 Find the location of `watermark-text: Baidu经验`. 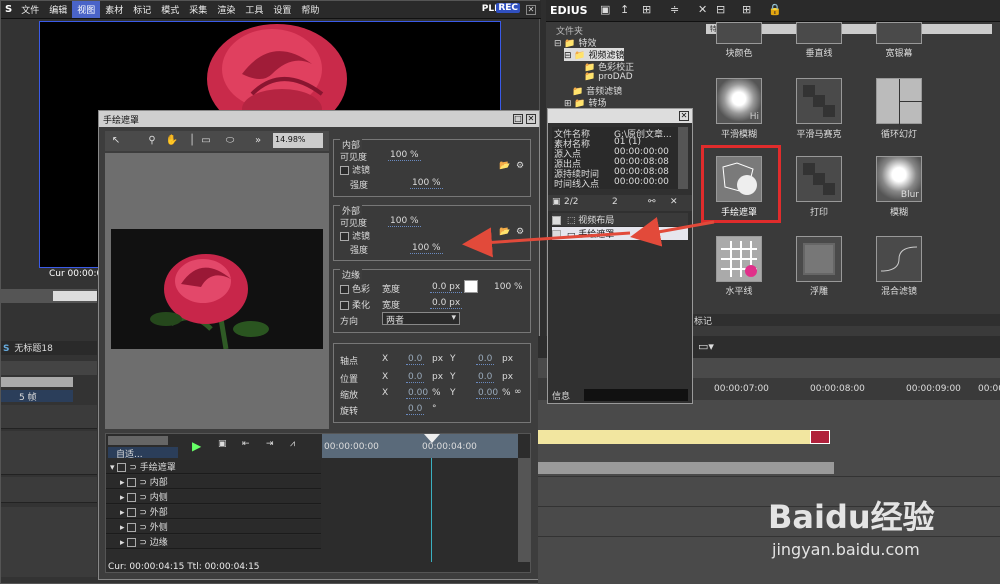

watermark-text: Baidu经验 is located at coordinates (851, 517).